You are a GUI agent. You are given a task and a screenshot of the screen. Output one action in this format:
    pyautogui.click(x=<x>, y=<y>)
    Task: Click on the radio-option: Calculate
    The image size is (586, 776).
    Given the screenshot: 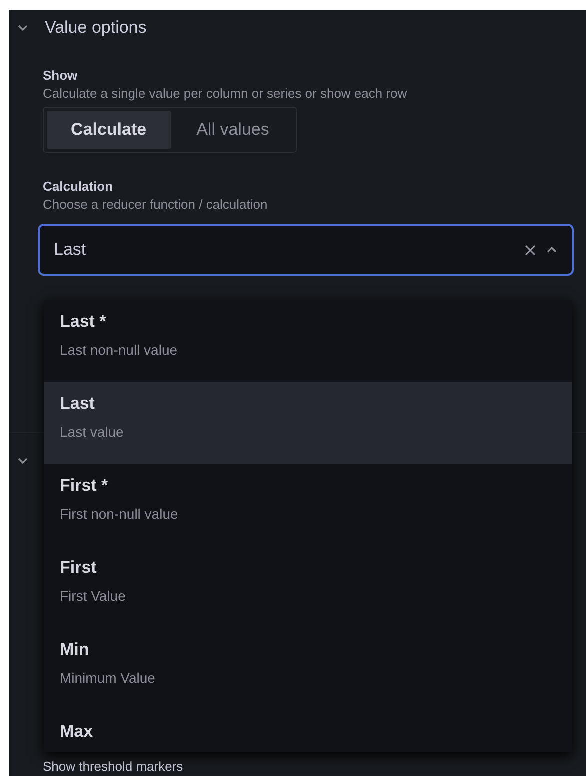 What is the action you would take?
    pyautogui.click(x=109, y=130)
    